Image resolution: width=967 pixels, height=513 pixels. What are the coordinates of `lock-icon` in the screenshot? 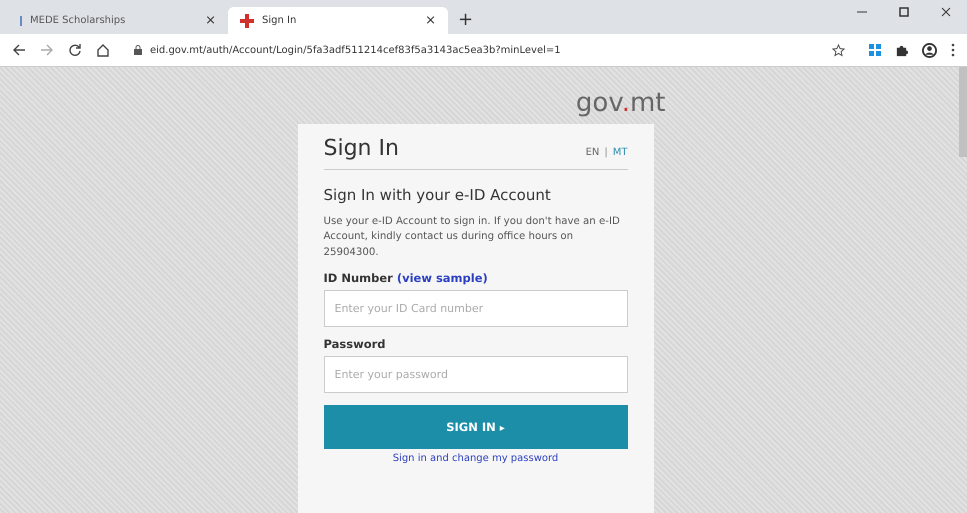 It's located at (138, 50).